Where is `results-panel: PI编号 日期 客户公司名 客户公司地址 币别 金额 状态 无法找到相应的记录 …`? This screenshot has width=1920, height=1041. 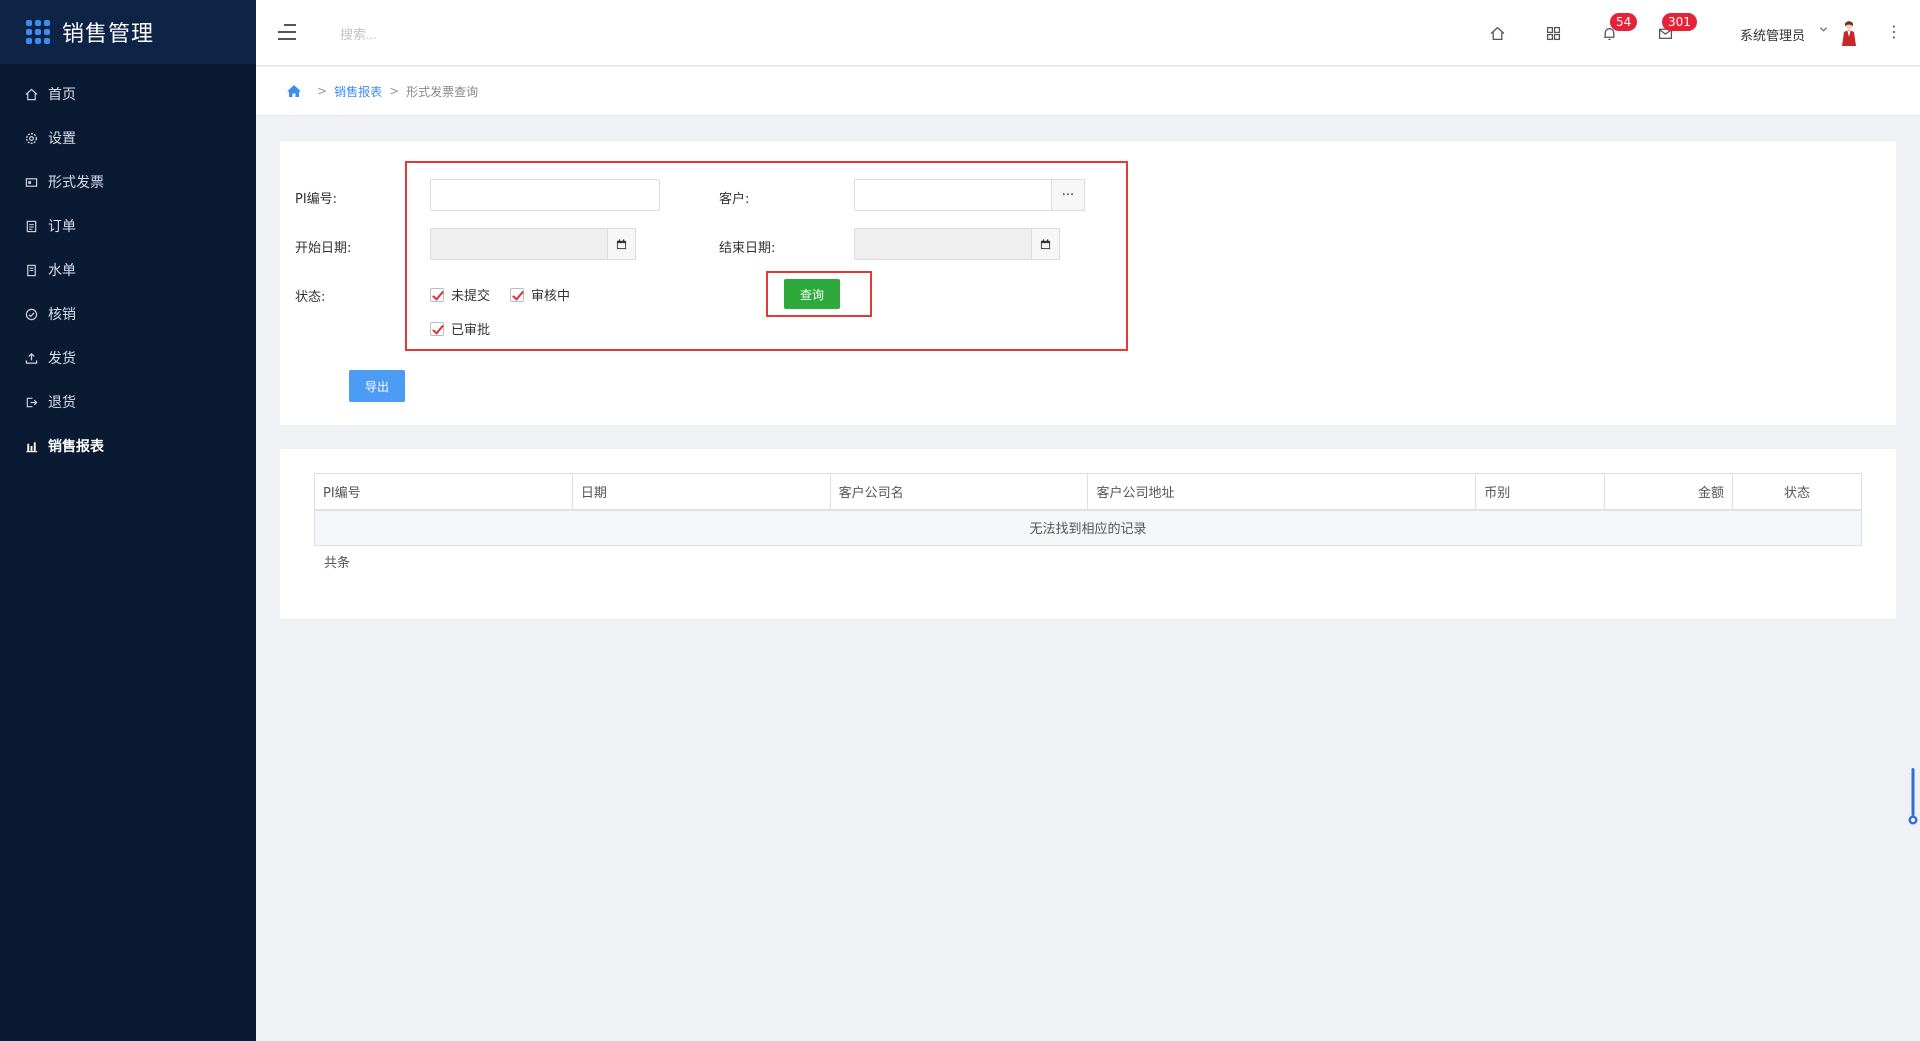 results-panel: PI编号 日期 客户公司名 客户公司地址 币别 金额 状态 无法找到相应的记录 … is located at coordinates (1088, 534).